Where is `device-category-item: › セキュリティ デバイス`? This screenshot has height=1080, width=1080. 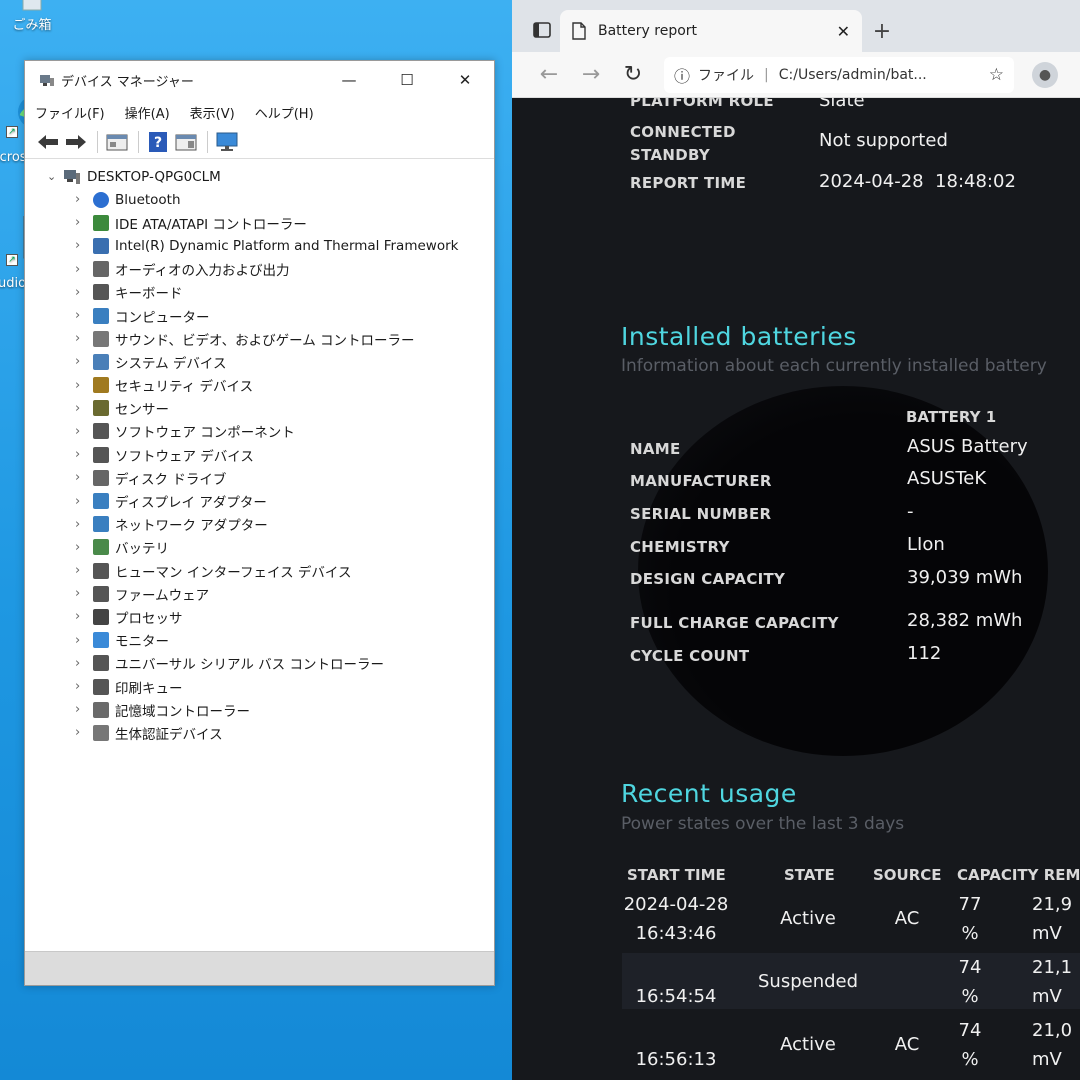
device-category-item: › セキュリティ デバイス is located at coordinates (270, 385).